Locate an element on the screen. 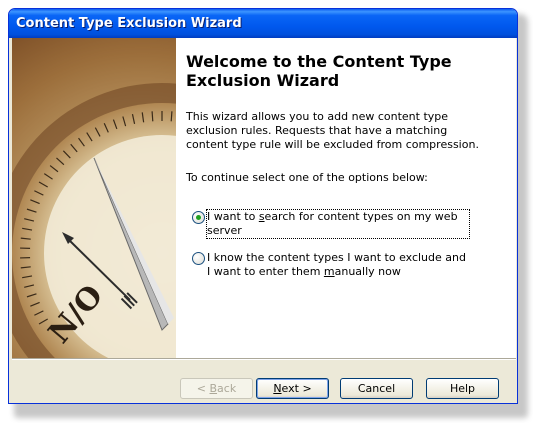 Image resolution: width=533 pixels, height=423 pixels. radio-search-web-server is located at coordinates (198, 217).